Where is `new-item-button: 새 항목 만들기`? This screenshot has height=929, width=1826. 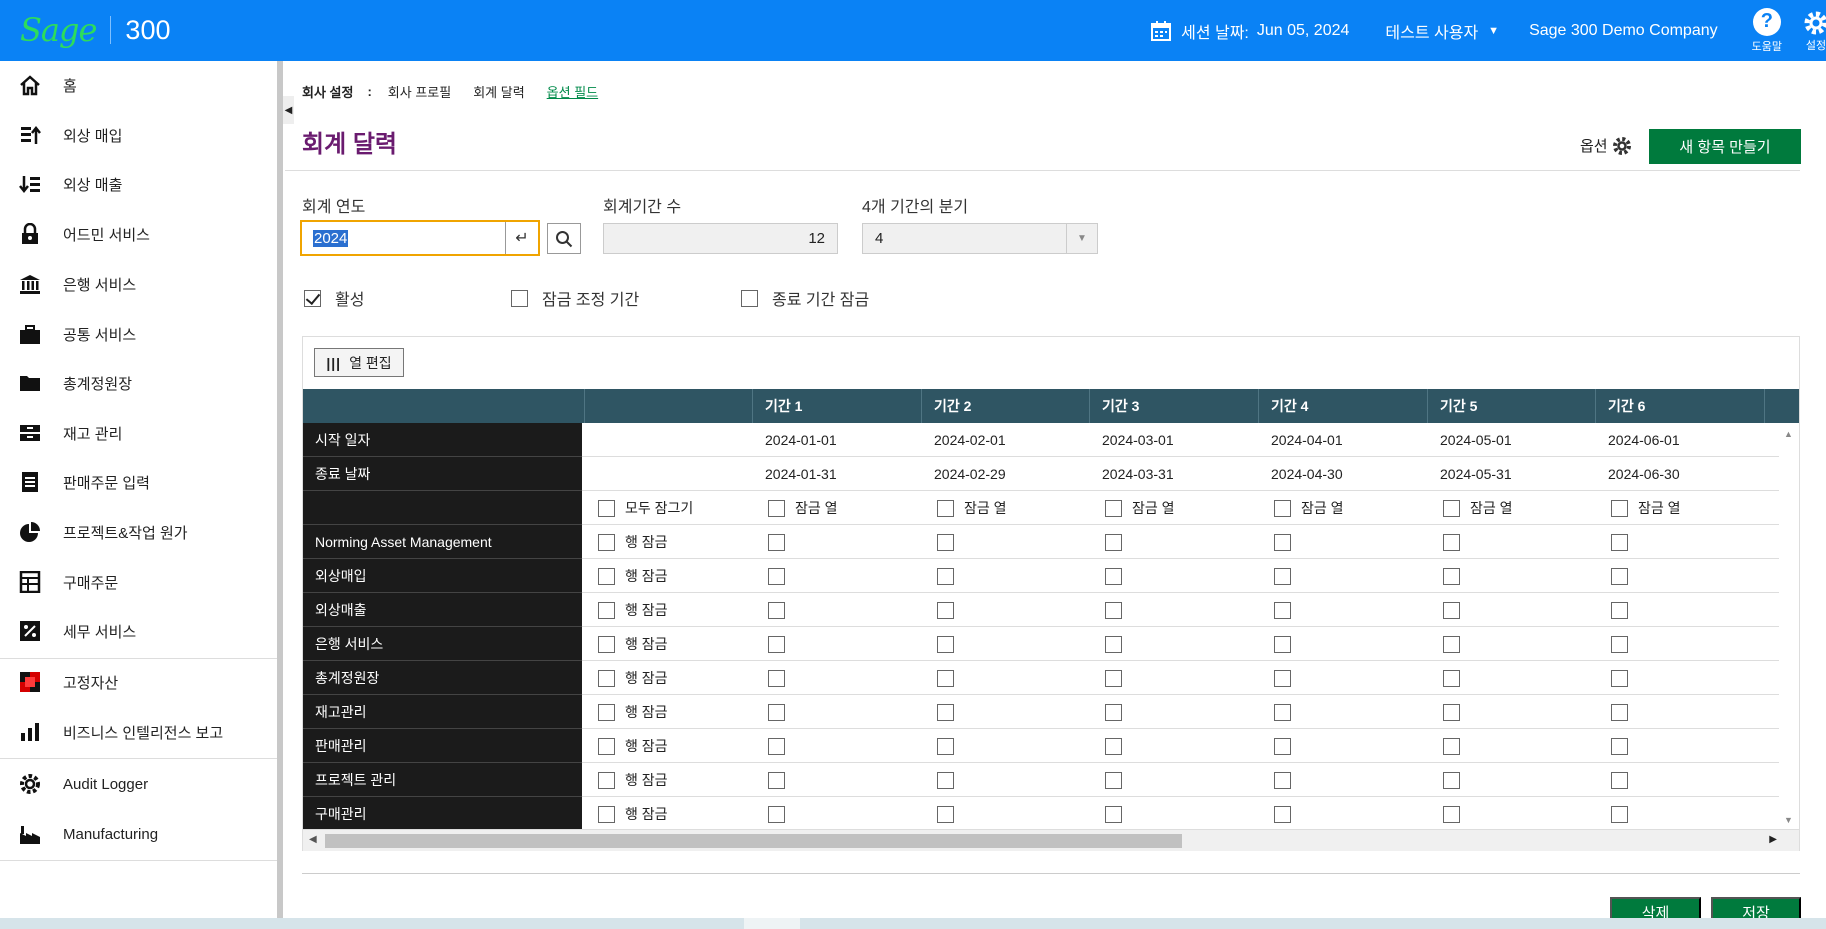 new-item-button: 새 항목 만들기 is located at coordinates (1725, 146).